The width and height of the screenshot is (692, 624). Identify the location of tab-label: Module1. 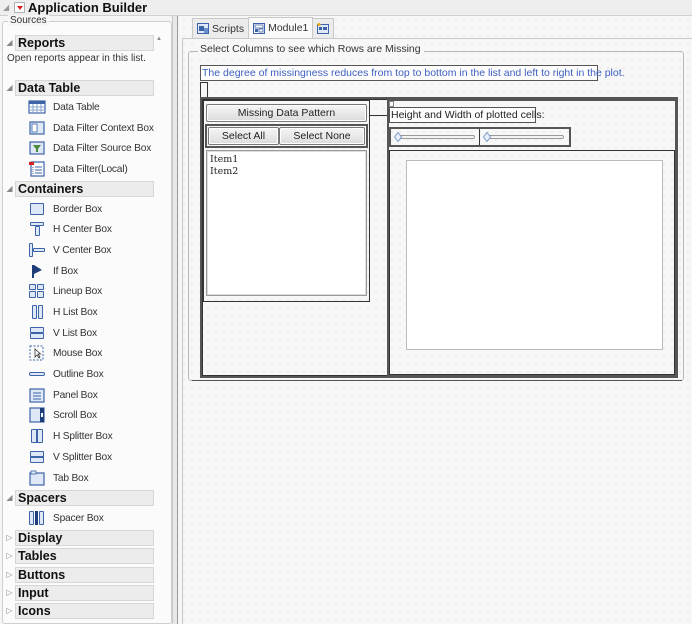
(288, 28).